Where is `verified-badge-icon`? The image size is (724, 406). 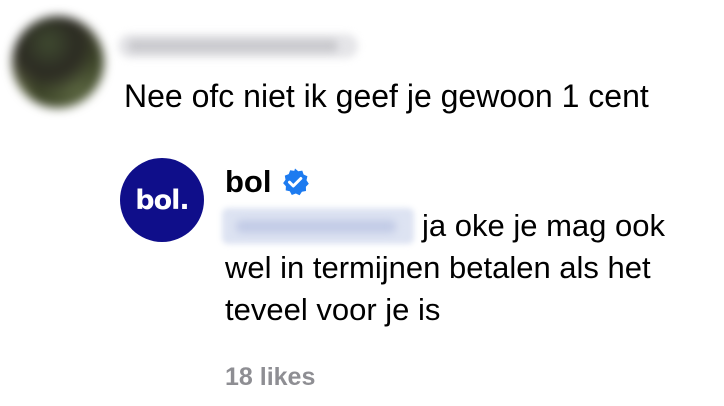 verified-badge-icon is located at coordinates (295, 182).